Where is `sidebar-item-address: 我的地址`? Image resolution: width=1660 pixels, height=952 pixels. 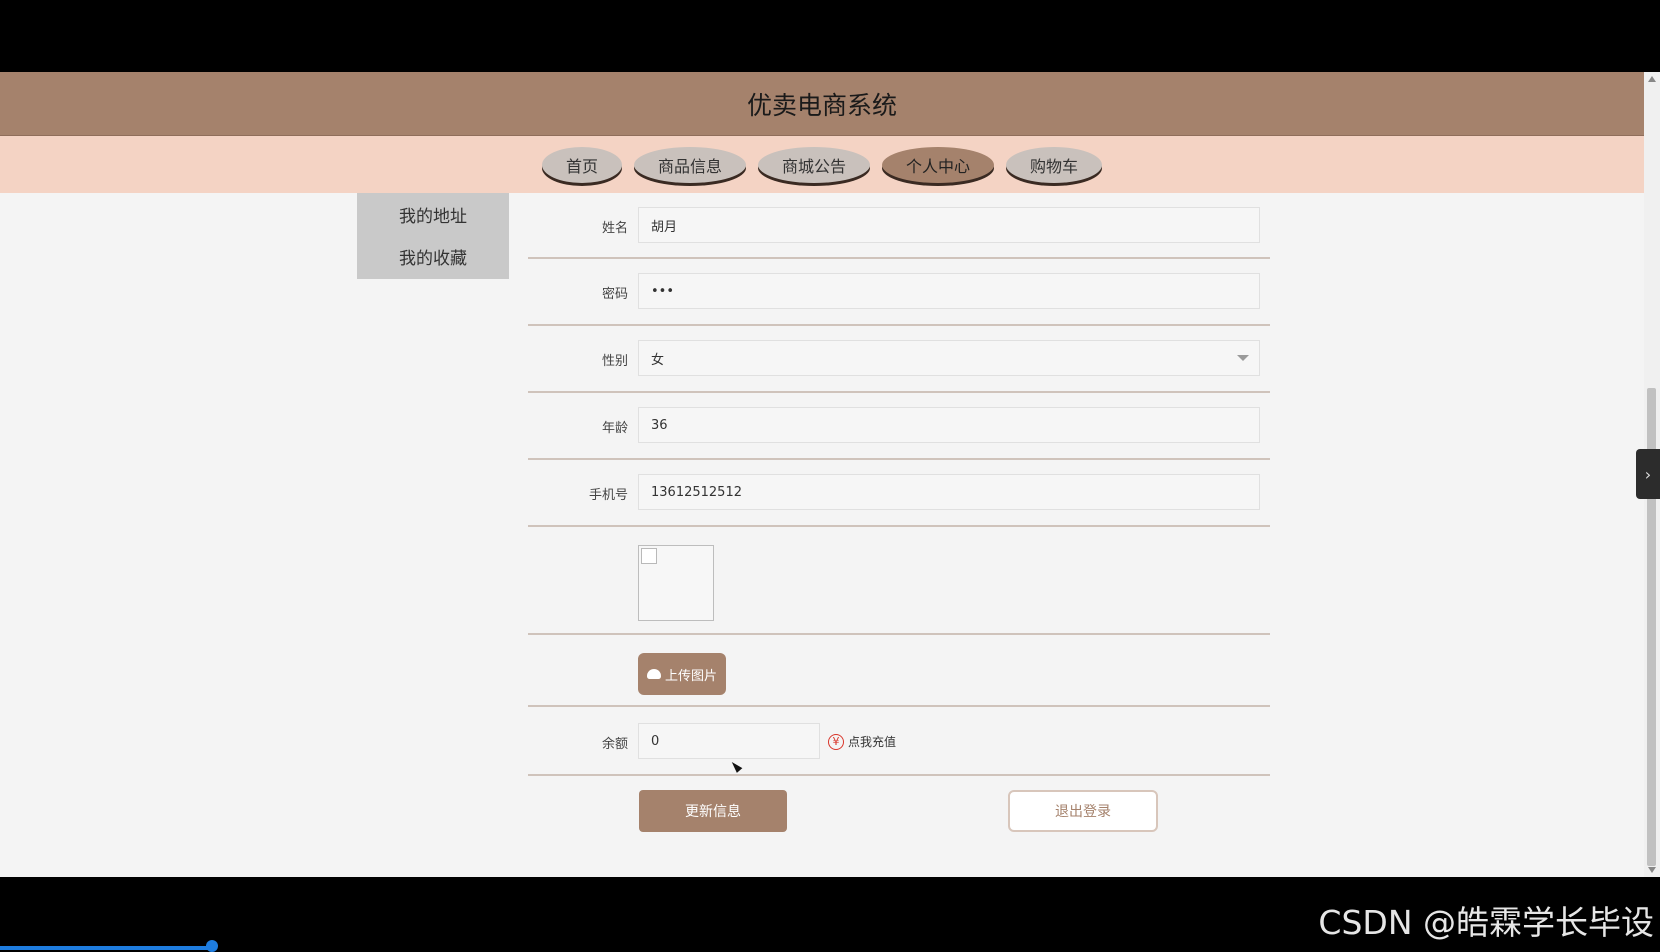
sidebar-item-address: 我的地址 is located at coordinates (433, 214).